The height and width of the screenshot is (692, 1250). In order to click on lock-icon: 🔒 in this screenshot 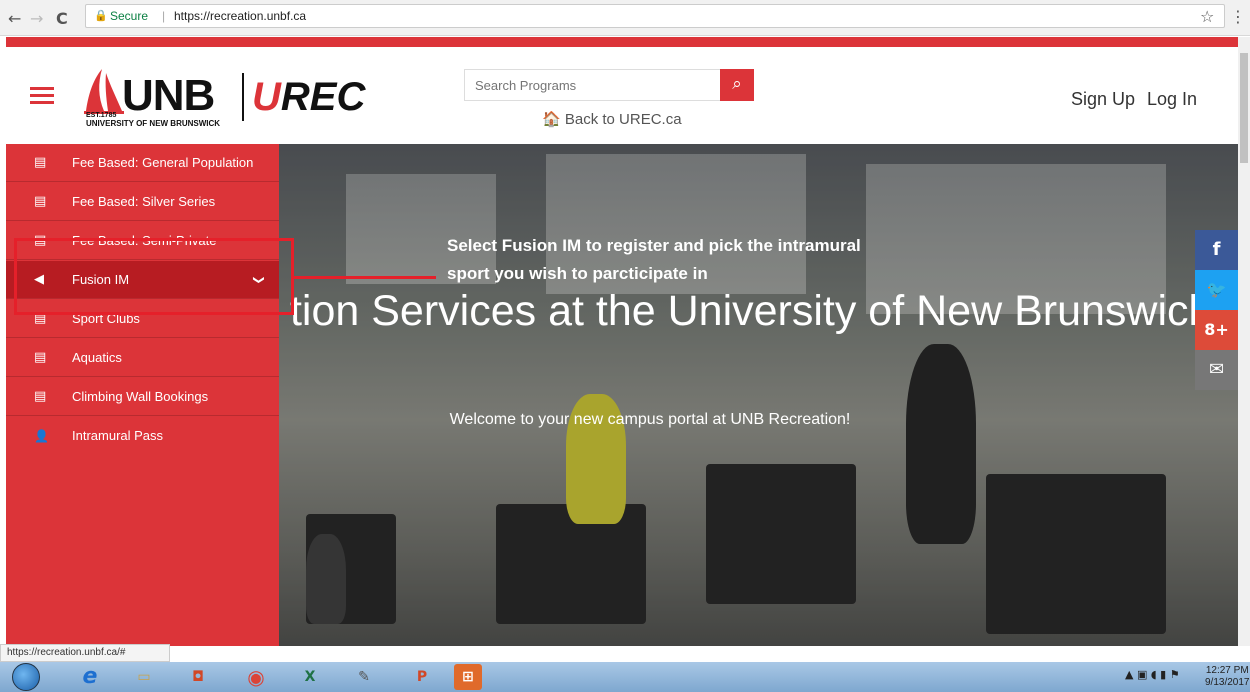, I will do `click(101, 16)`.